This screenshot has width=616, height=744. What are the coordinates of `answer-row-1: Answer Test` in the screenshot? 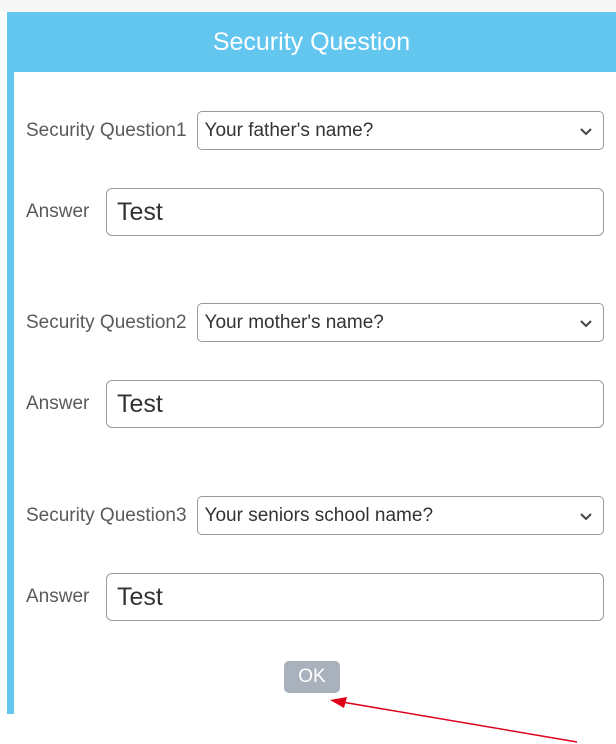 It's located at (315, 212).